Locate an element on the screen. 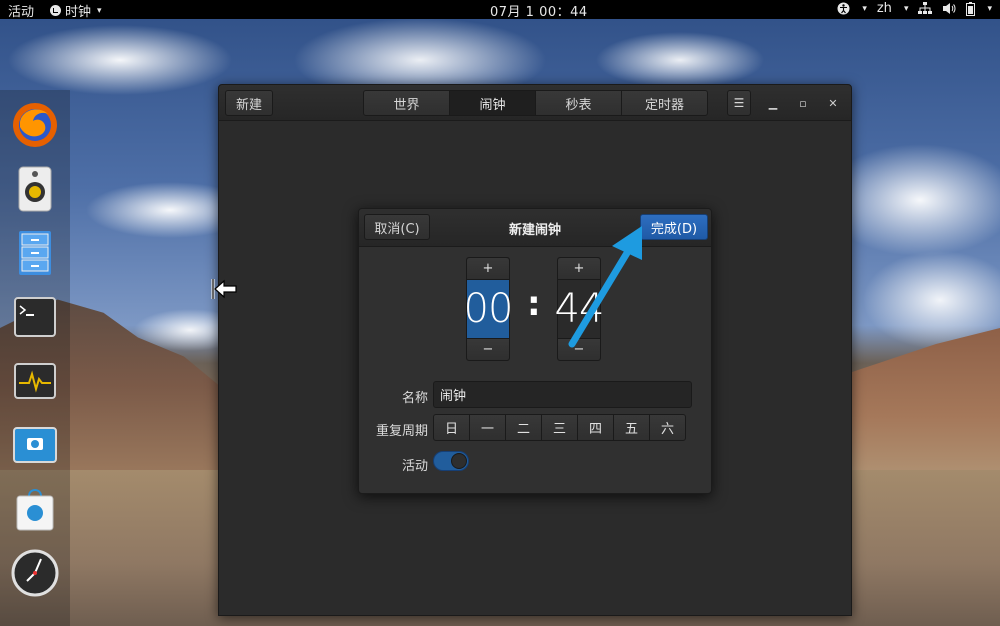  hamburger-icon: ☰ is located at coordinates (739, 103).